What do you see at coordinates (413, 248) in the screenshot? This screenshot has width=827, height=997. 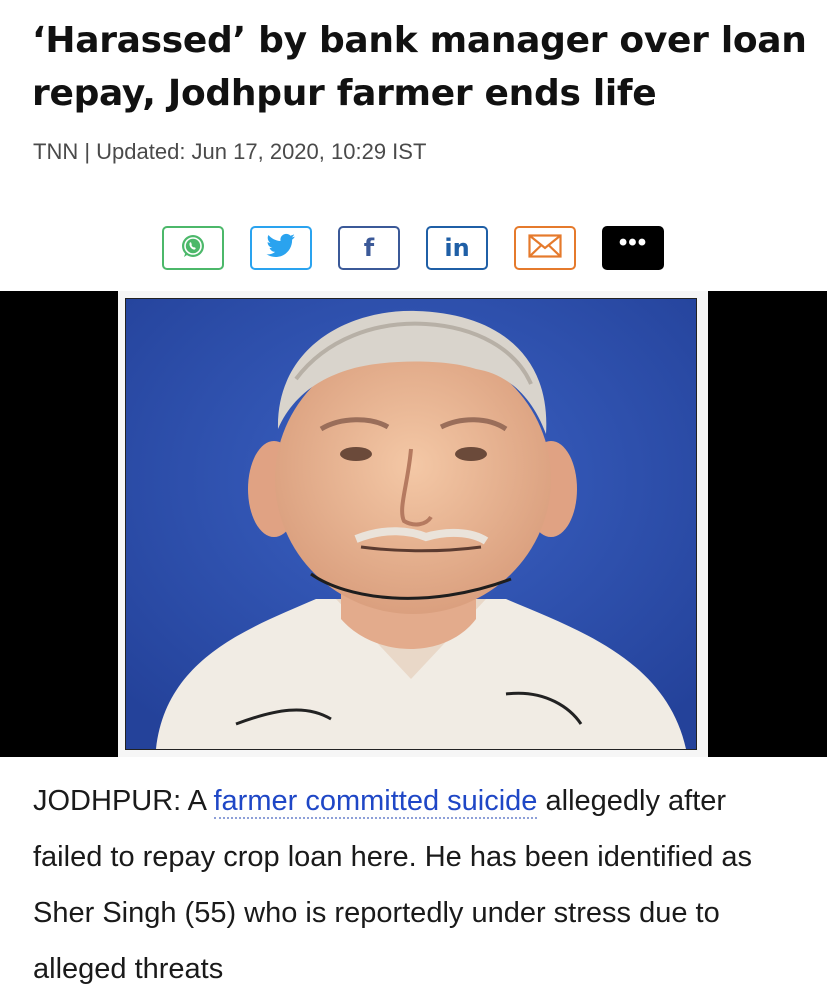 I see `share-bar: f in •••` at bounding box center [413, 248].